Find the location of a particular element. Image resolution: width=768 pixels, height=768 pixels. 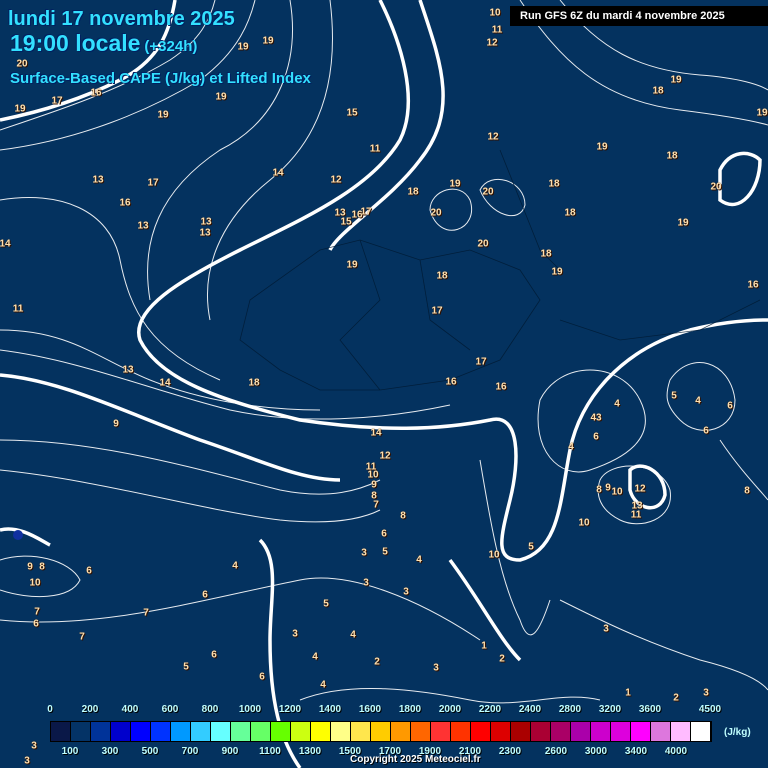

contour-label: 10 is located at coordinates (35, 583).